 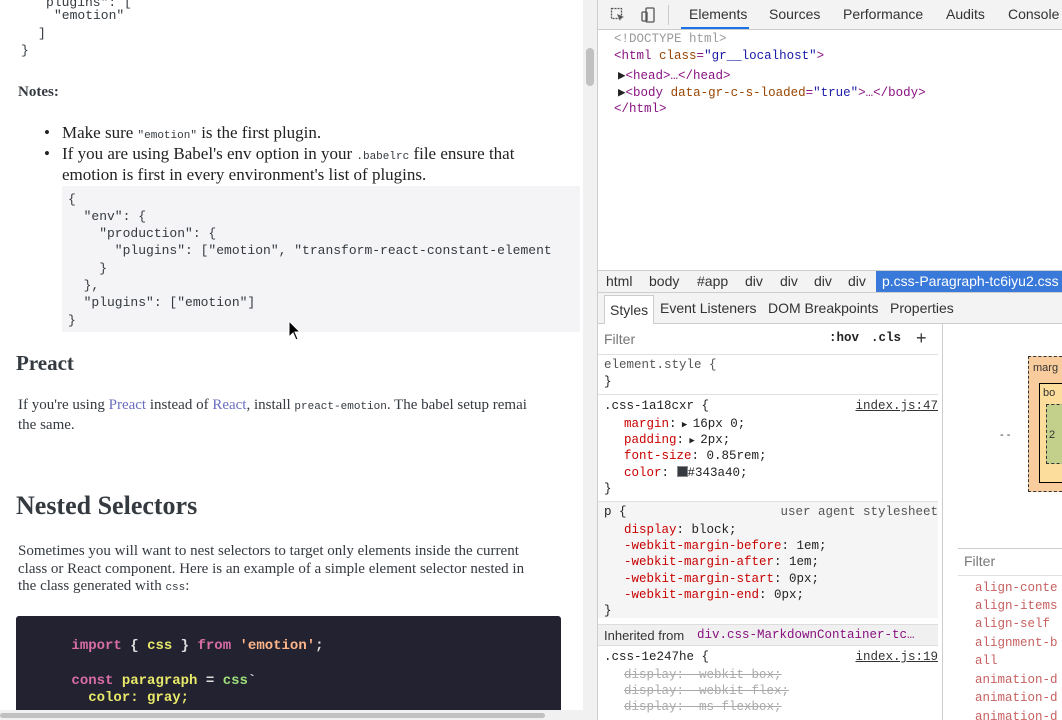 I want to click on tab-dom-breakpoints: DOM Breakpoints, so click(x=823, y=308).